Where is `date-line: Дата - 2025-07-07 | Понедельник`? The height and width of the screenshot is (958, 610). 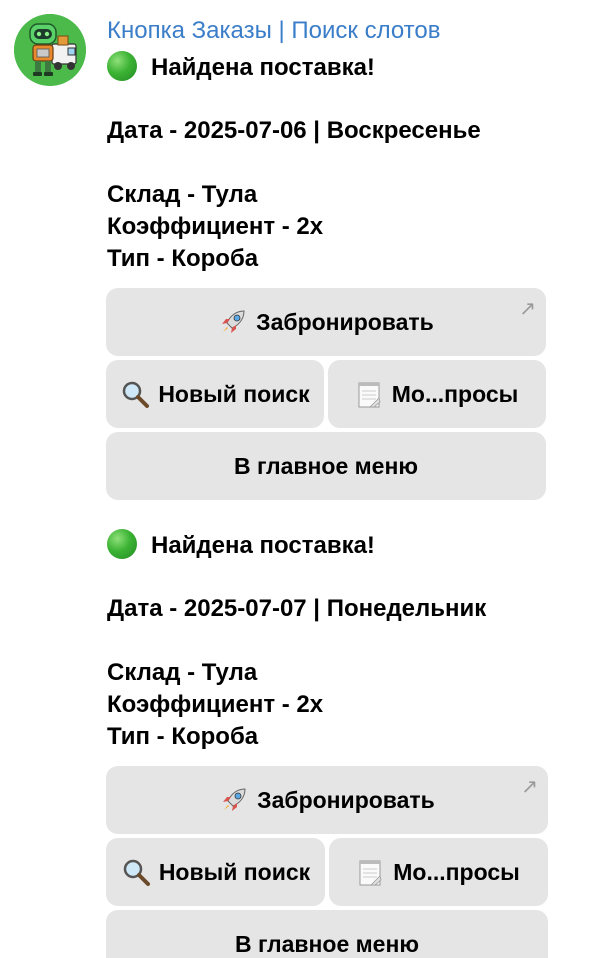 date-line: Дата - 2025-07-07 | Понедельник is located at coordinates (297, 608).